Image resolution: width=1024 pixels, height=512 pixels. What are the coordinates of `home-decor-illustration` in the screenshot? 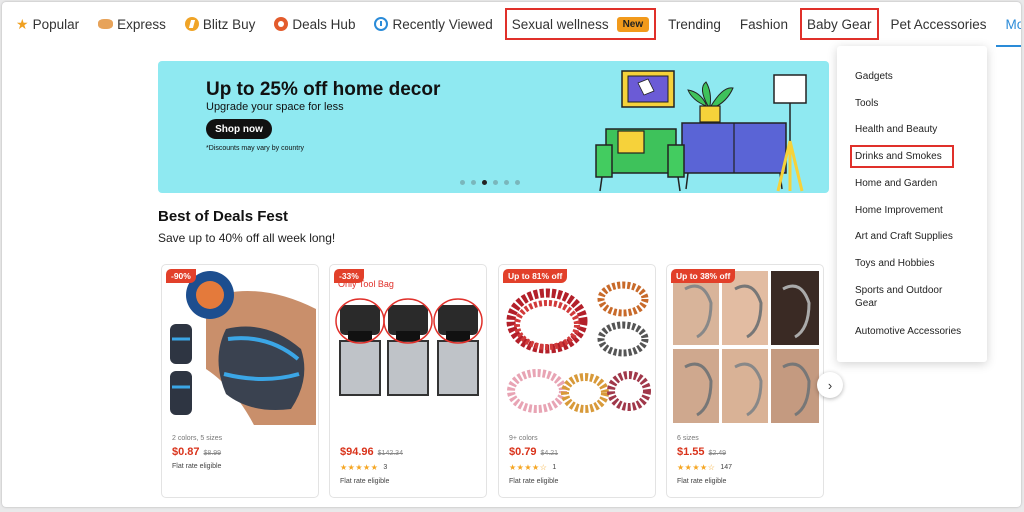 It's located at (701, 131).